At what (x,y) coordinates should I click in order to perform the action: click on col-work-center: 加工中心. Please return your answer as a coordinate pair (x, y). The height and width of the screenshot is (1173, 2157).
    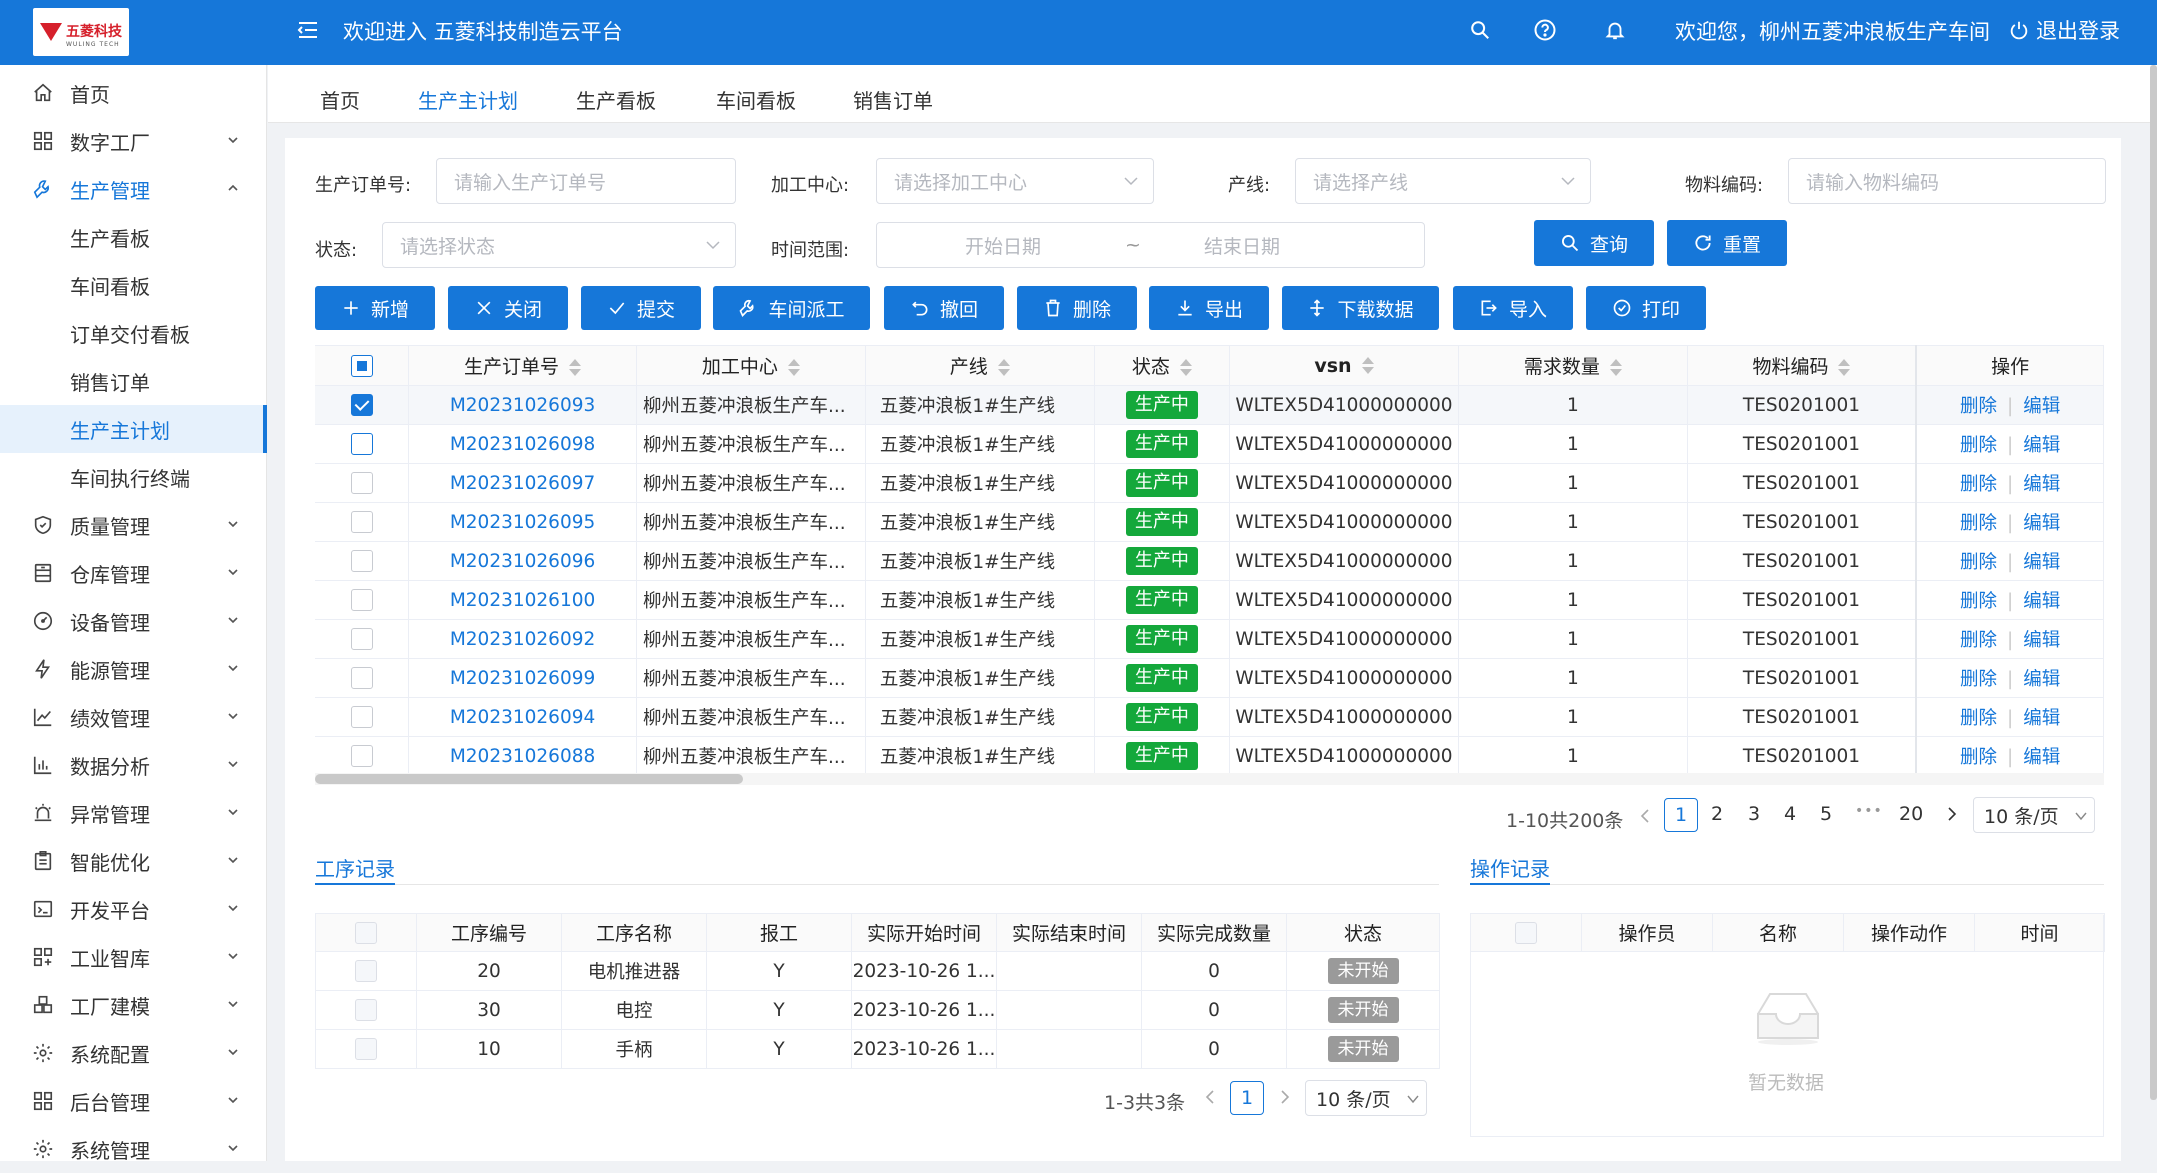
    Looking at the image, I should click on (751, 365).